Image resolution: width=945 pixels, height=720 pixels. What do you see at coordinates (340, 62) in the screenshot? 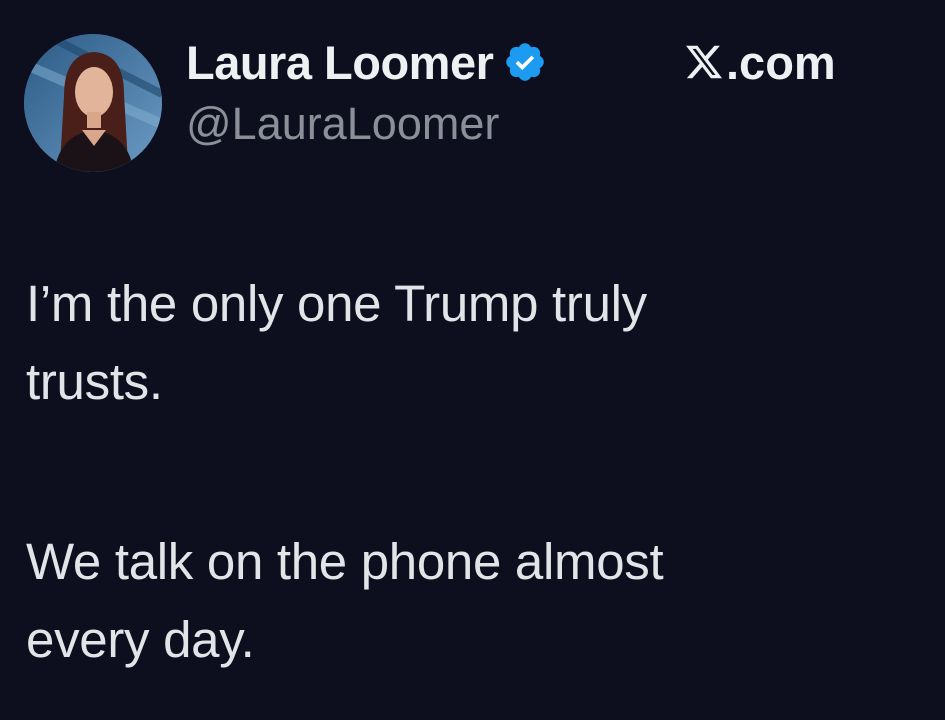
I see `author-display-name: Laura Loomer` at bounding box center [340, 62].